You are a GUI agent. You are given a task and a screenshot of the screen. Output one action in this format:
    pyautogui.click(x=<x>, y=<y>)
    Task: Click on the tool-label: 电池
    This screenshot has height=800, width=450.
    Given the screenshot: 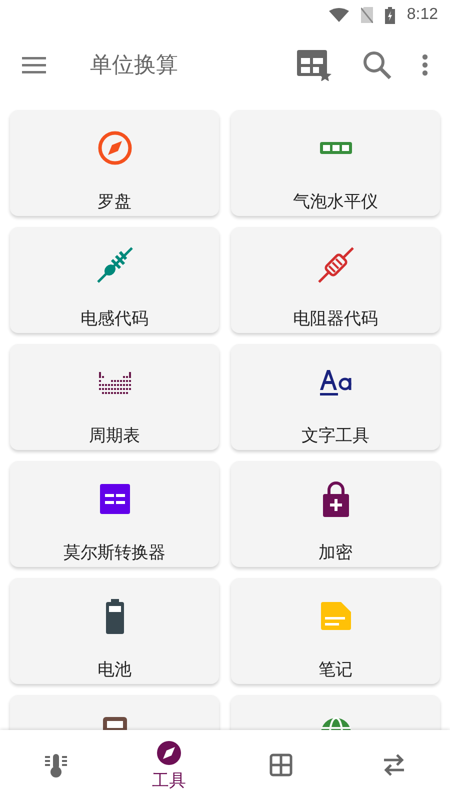 What is the action you would take?
    pyautogui.click(x=115, y=670)
    